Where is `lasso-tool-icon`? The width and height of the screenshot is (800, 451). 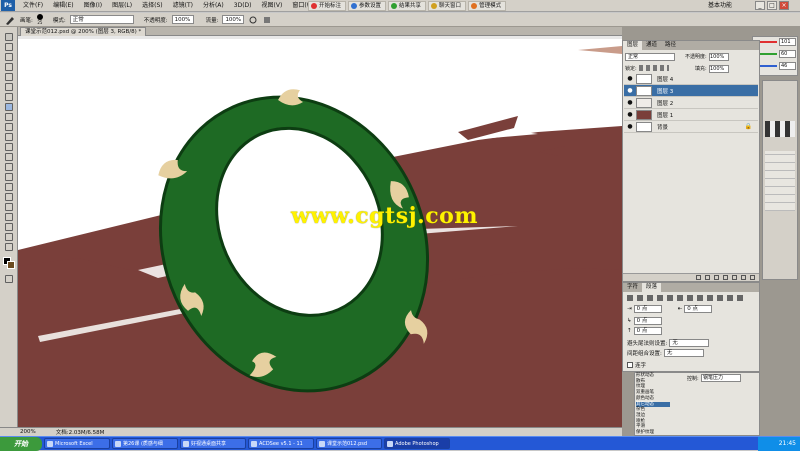 lasso-tool-icon is located at coordinates (9, 57).